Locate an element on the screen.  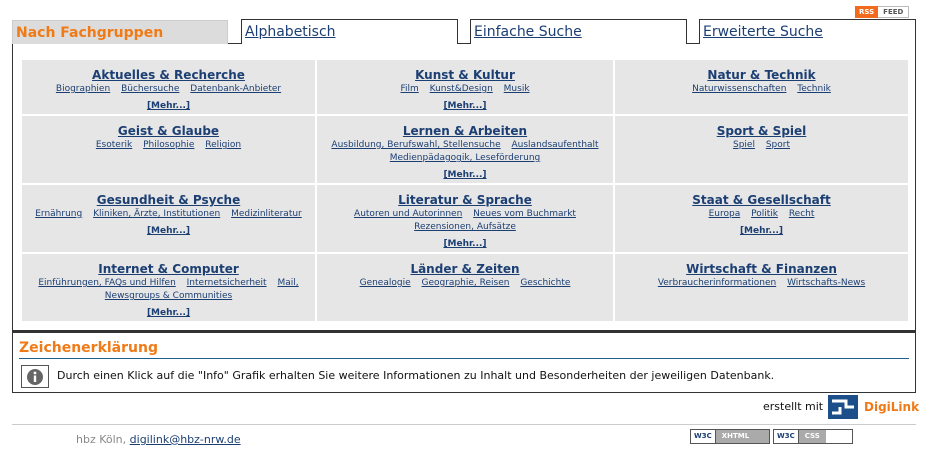
subcategory-link: Kliniken, Ärzte, Institutionen is located at coordinates (156, 214).